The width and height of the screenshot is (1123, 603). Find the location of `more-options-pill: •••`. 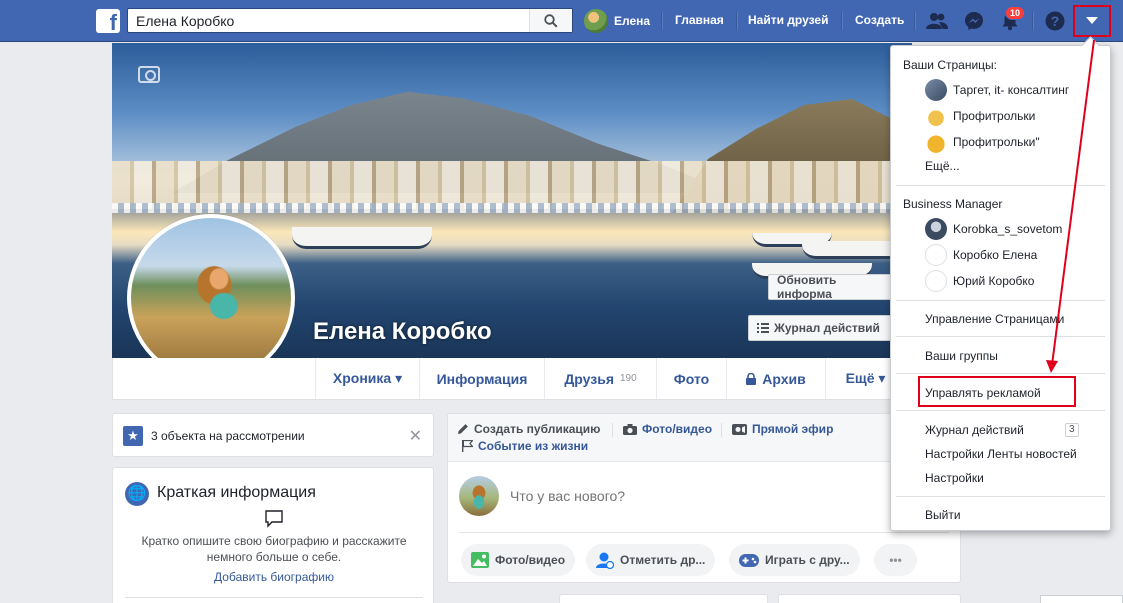

more-options-pill: ••• is located at coordinates (895, 560).